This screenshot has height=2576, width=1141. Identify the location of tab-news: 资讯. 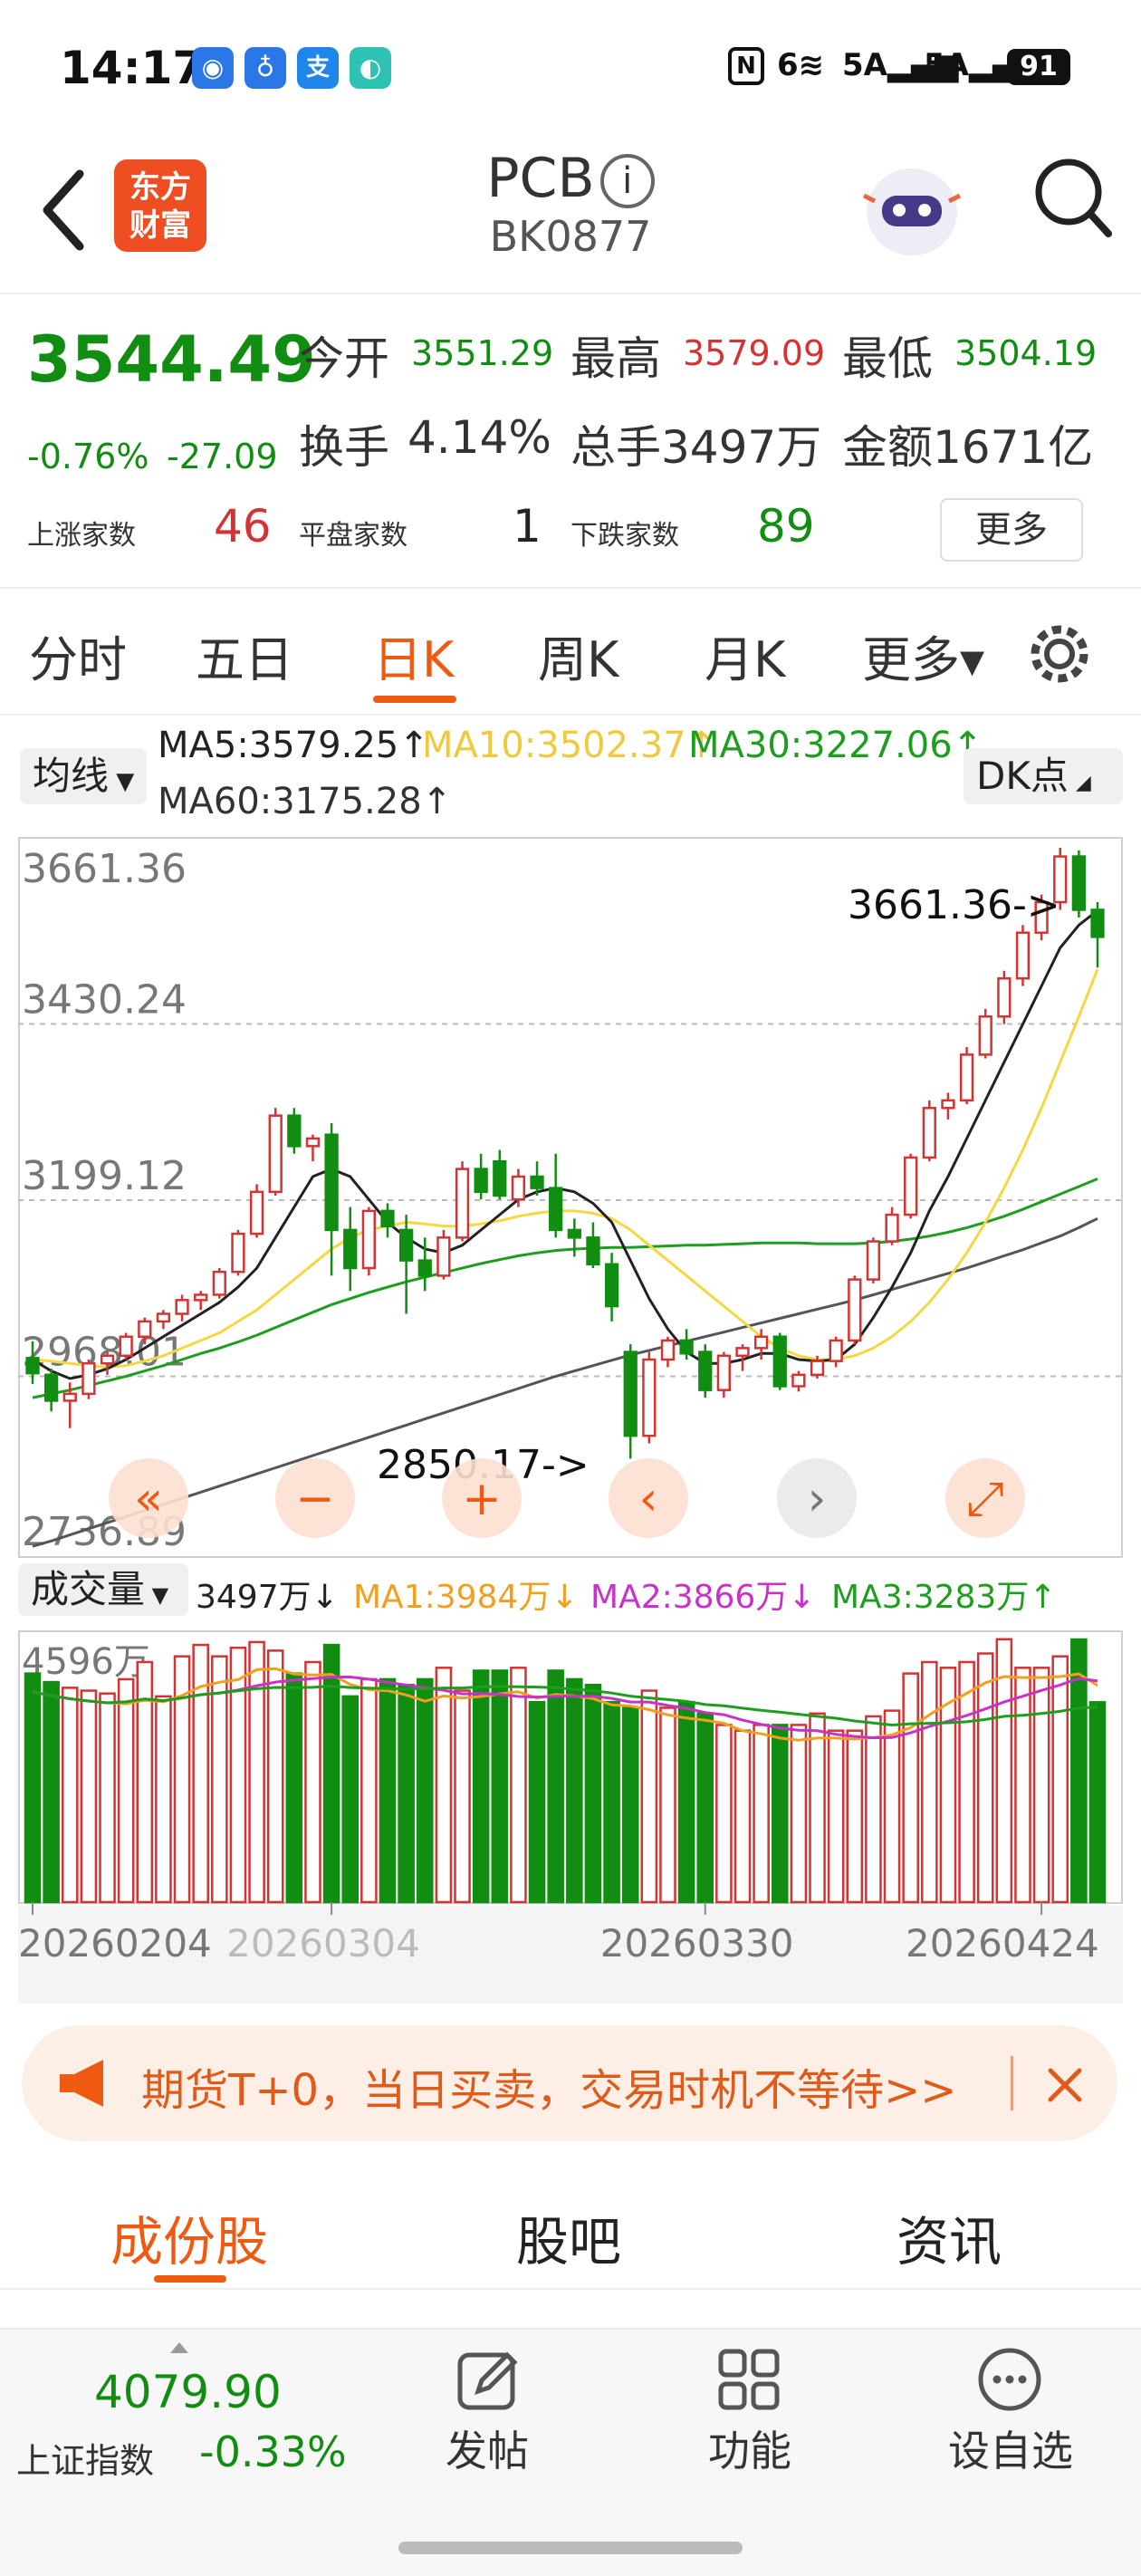
(949, 2237).